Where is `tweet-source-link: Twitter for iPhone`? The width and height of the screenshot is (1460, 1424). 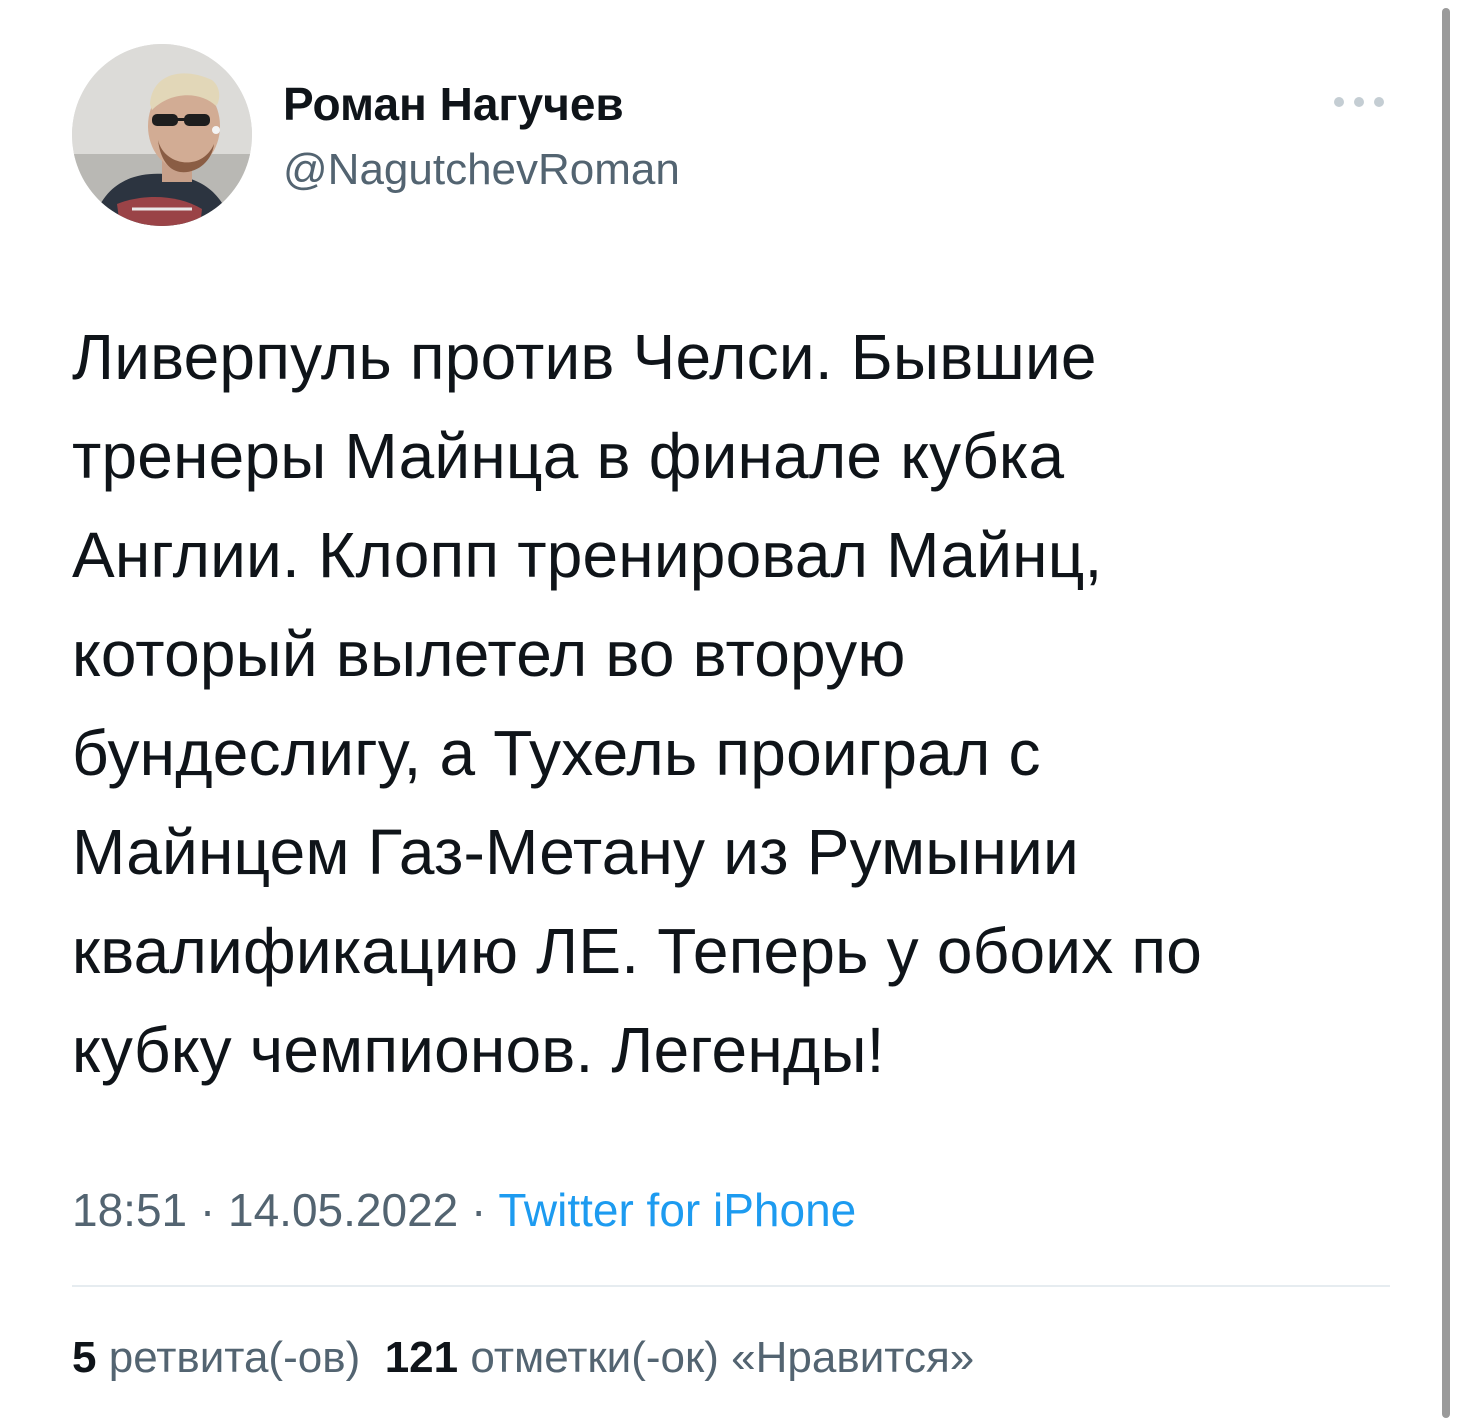
tweet-source-link: Twitter for iPhone is located at coordinates (677, 1210).